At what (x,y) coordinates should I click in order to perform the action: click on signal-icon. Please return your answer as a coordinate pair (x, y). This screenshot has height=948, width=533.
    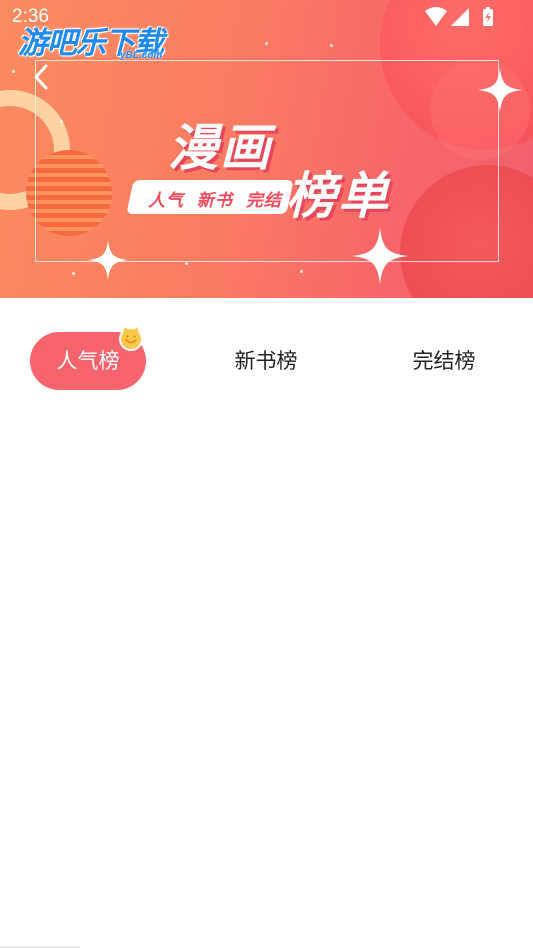
    Looking at the image, I should click on (460, 17).